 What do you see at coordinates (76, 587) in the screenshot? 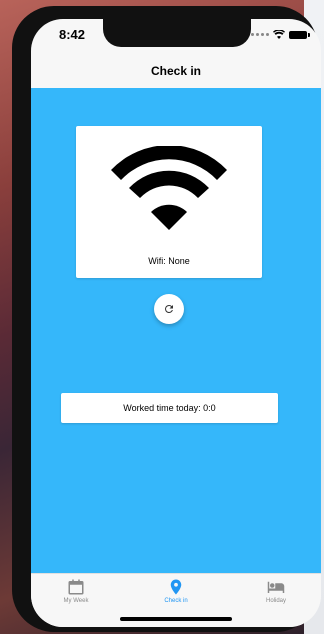
I see `calendar-icon` at bounding box center [76, 587].